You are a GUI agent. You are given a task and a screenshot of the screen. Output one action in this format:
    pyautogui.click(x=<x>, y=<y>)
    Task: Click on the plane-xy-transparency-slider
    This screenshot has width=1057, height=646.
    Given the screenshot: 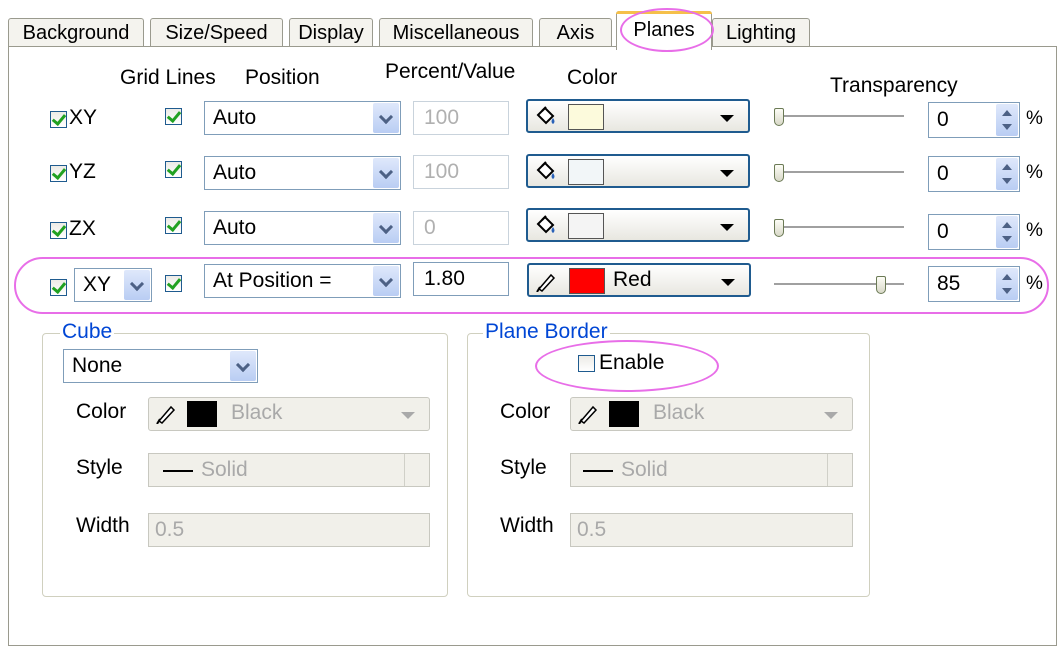 What is the action you would take?
    pyautogui.click(x=779, y=117)
    